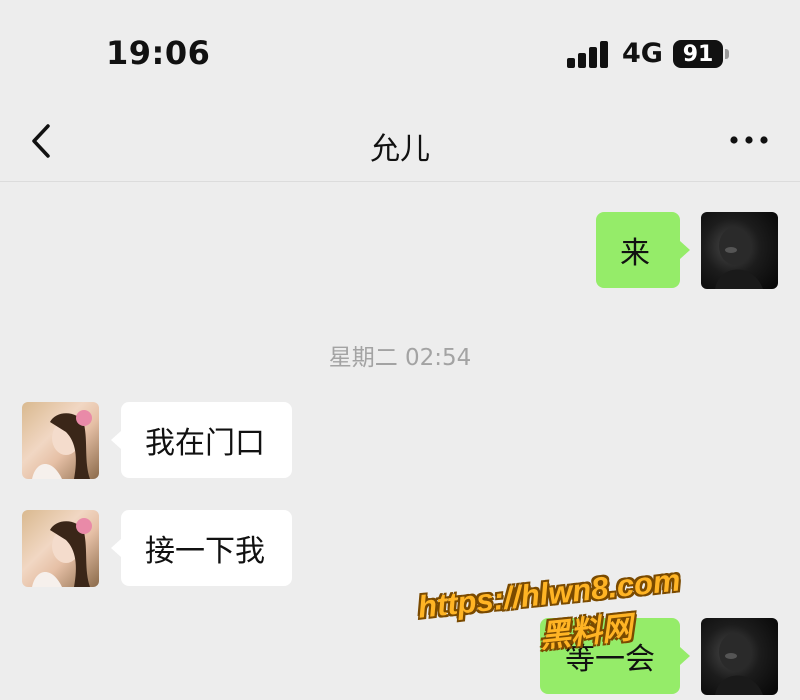 The width and height of the screenshot is (800, 700). I want to click on watermark-site-name: 黑料网, so click(586, 632).